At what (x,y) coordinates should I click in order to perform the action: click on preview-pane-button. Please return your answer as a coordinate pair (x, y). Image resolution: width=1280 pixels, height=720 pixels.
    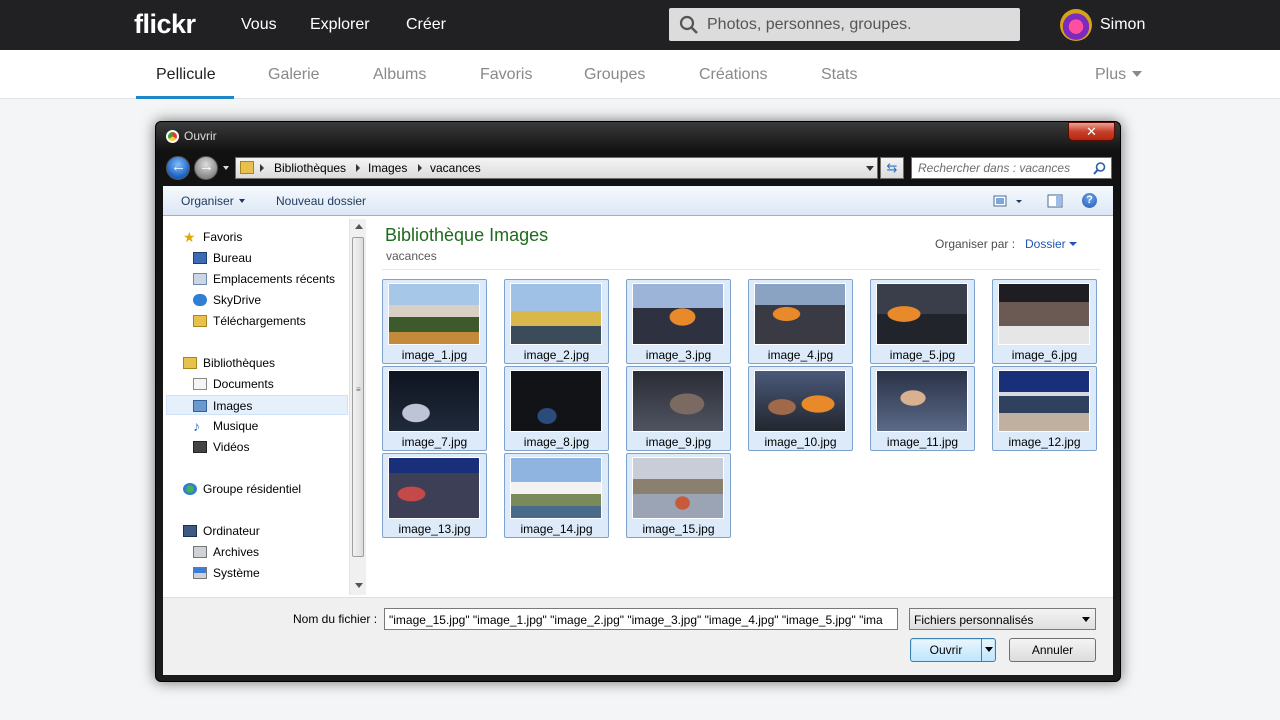
    Looking at the image, I should click on (1055, 202).